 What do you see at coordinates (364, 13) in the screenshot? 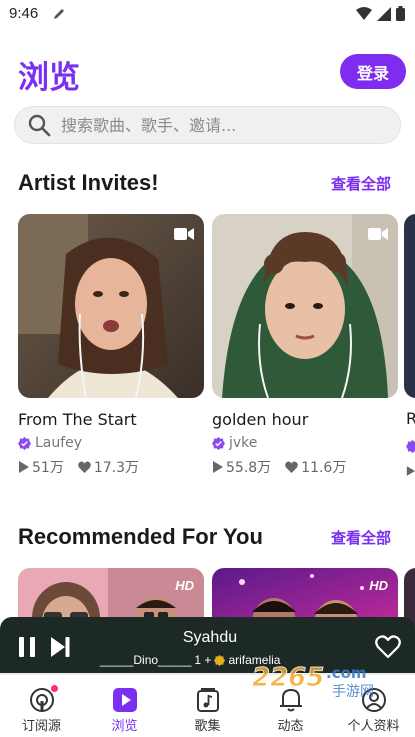
I see `wifi-icon` at bounding box center [364, 13].